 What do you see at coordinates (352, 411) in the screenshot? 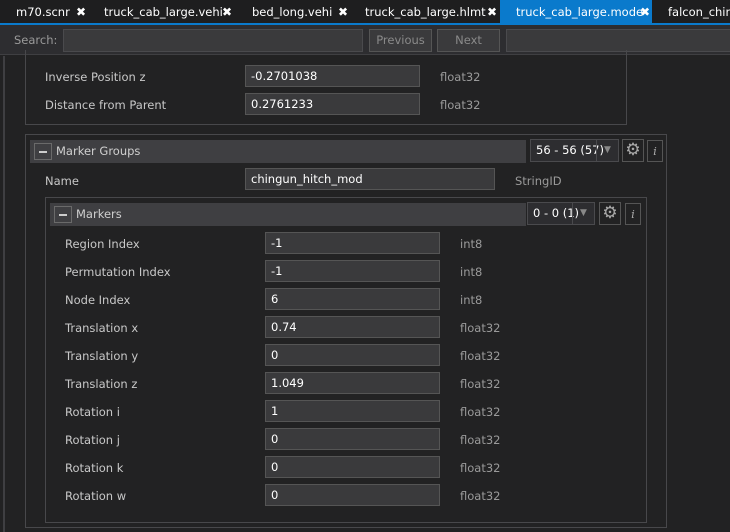
I see `field-input: 1` at bounding box center [352, 411].